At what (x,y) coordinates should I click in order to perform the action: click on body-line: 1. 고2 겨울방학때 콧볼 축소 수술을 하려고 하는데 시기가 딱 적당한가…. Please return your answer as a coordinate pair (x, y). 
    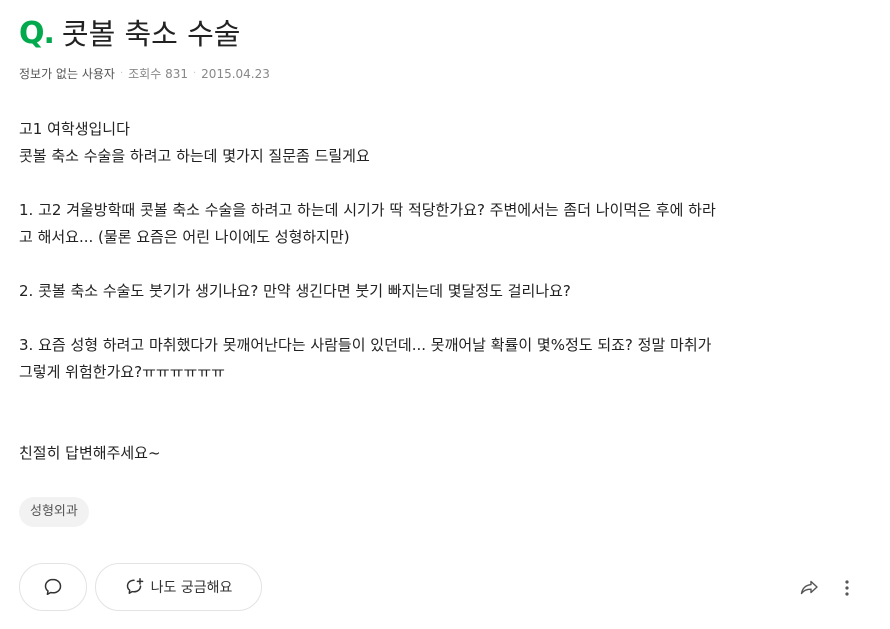
    Looking at the image, I should click on (367, 210).